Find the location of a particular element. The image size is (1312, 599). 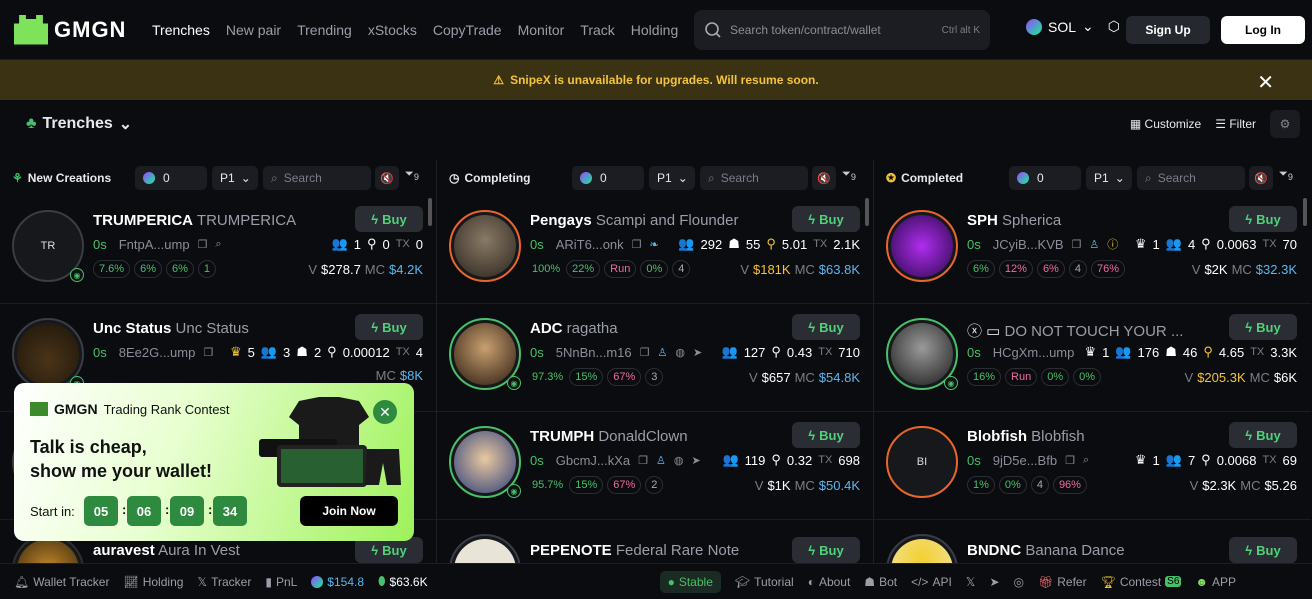

nav-new-pair: New pair is located at coordinates (253, 30).